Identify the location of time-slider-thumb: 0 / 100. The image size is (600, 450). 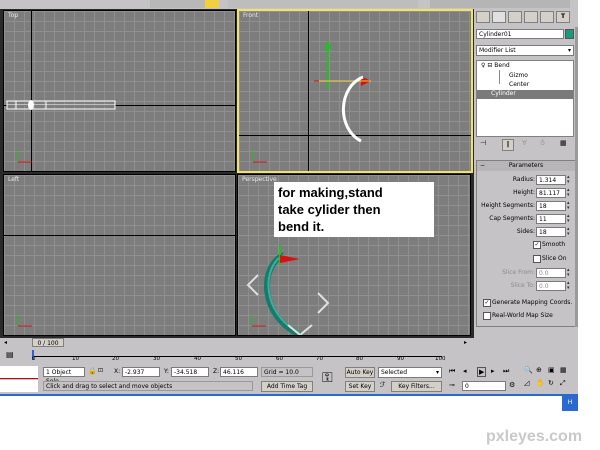
(48, 342).